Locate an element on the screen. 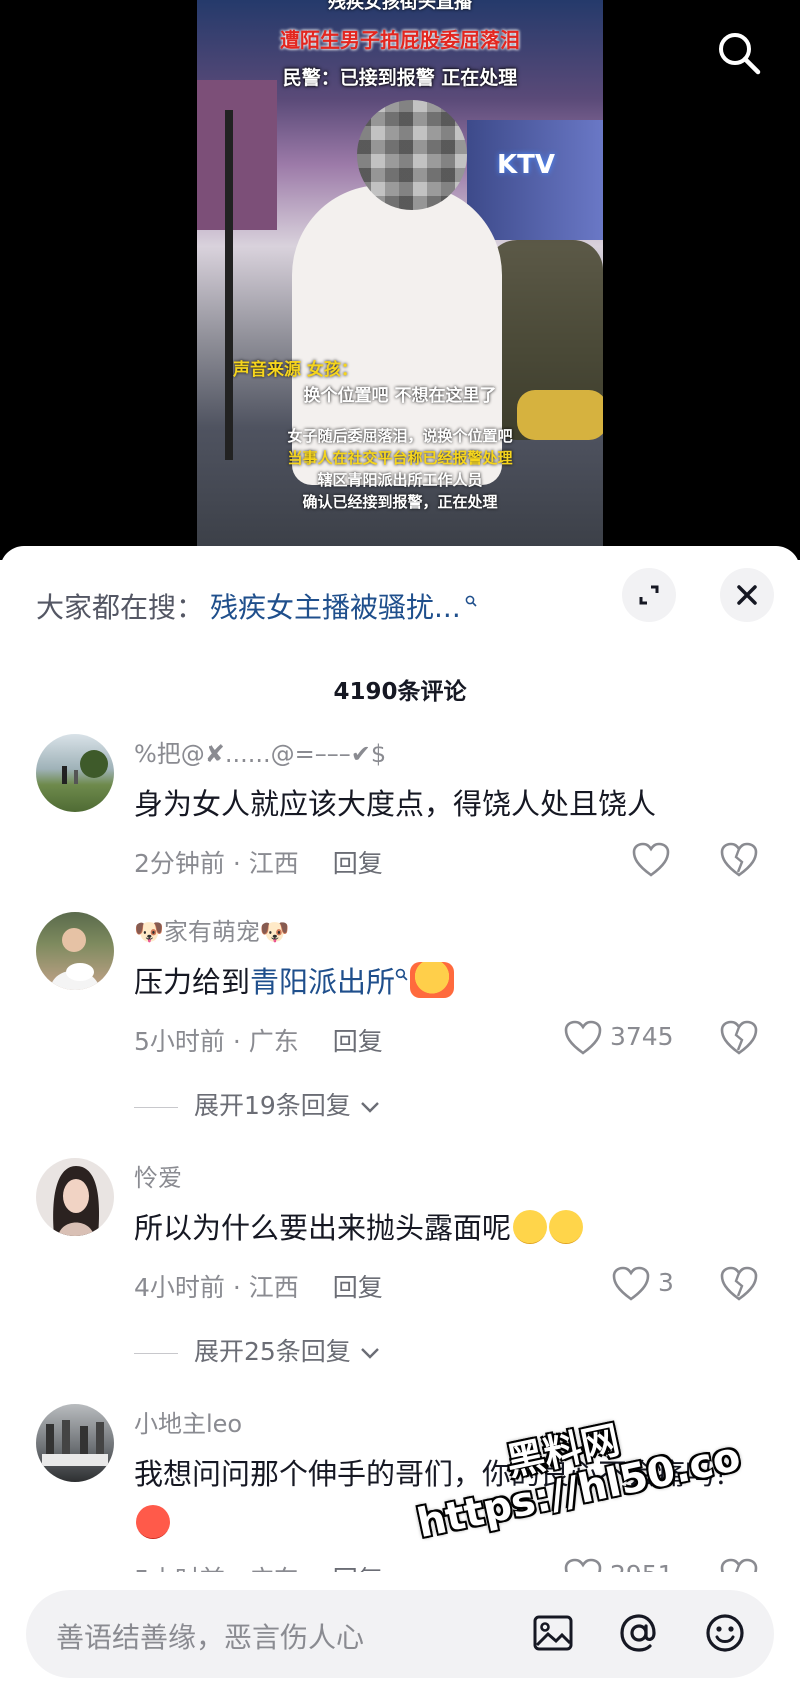 Image resolution: width=800 pixels, height=1698 pixels. mention-button is located at coordinates (639, 1633).